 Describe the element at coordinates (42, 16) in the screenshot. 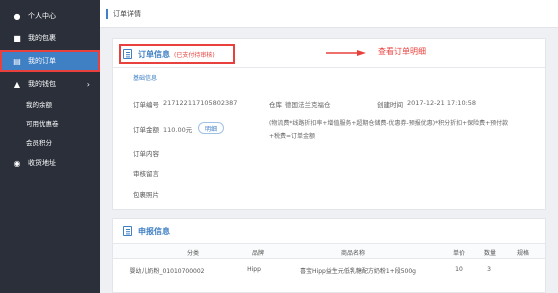

I see `sidebar-item-label: 个人中心` at that location.